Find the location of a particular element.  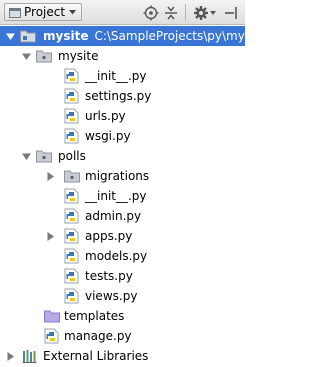

tree-row-file-apps: apps.py is located at coordinates (122, 236).